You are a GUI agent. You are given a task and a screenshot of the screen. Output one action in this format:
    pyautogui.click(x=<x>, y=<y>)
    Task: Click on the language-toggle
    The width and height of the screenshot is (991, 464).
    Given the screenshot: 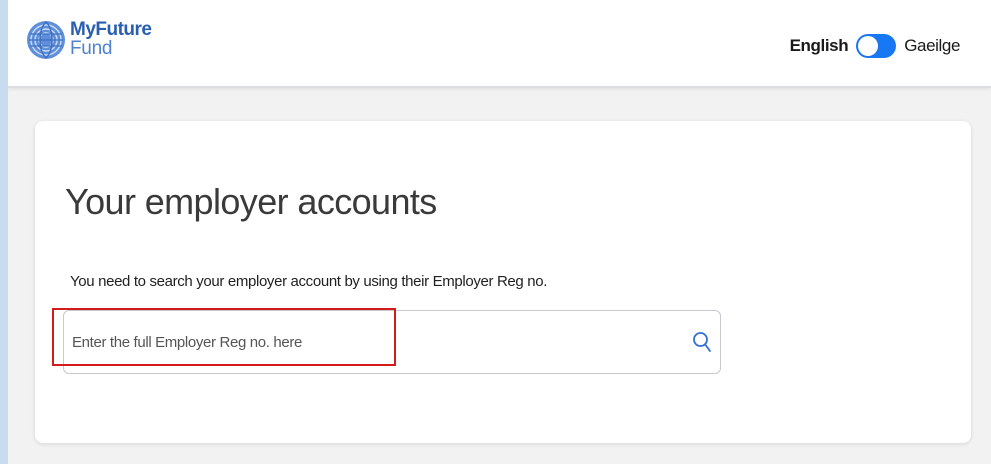 What is the action you would take?
    pyautogui.click(x=876, y=46)
    